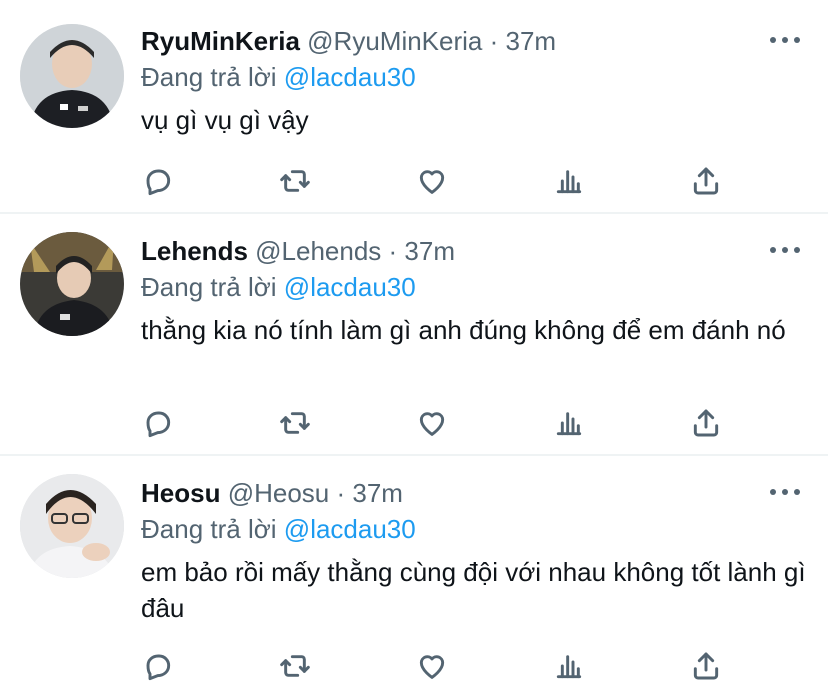  Describe the element at coordinates (225, 120) in the screenshot. I see `tweet-text: vụ gì vụ gì vậy` at that location.